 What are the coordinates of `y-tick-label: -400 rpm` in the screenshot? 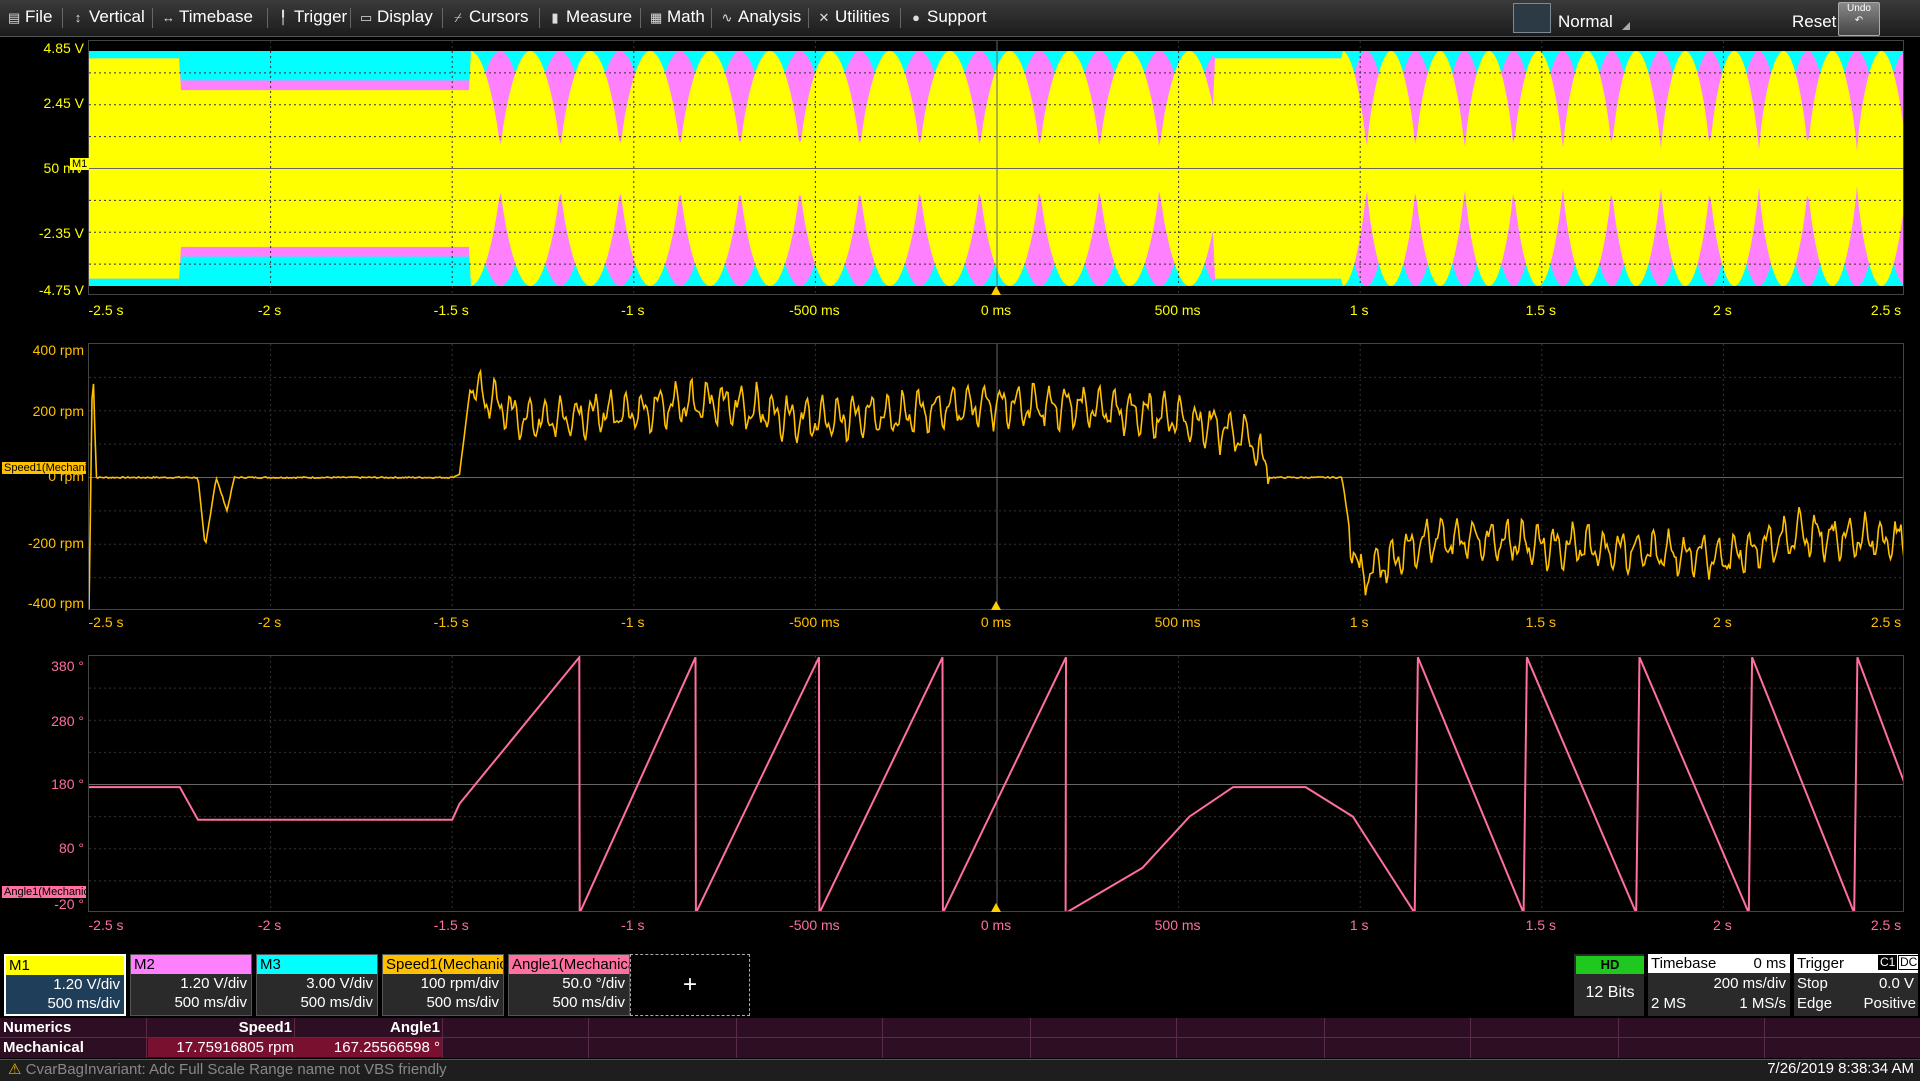 It's located at (55, 603).